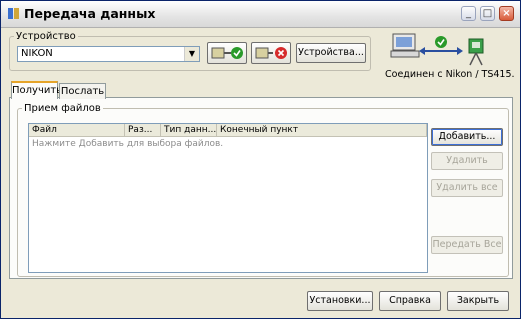 This screenshot has width=521, height=319. I want to click on transfer-all-button-label: Передать Все, so click(467, 244).